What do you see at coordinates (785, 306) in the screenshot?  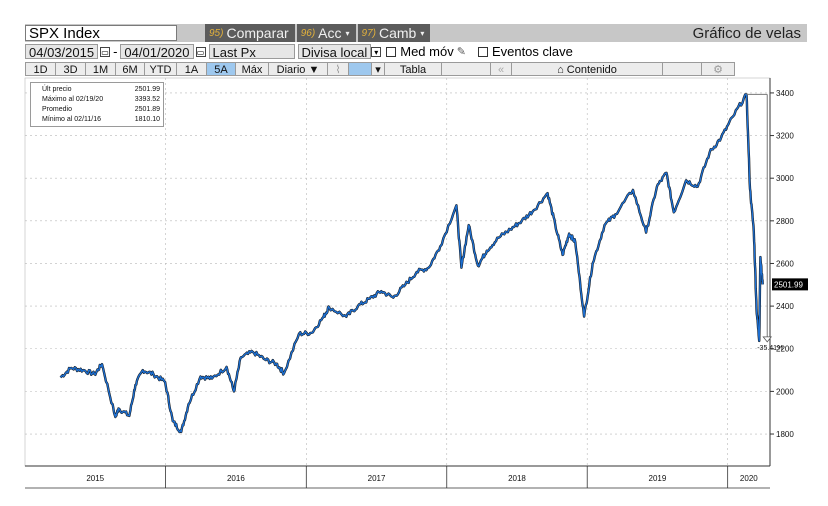 I see `y-tick-label: 2400` at bounding box center [785, 306].